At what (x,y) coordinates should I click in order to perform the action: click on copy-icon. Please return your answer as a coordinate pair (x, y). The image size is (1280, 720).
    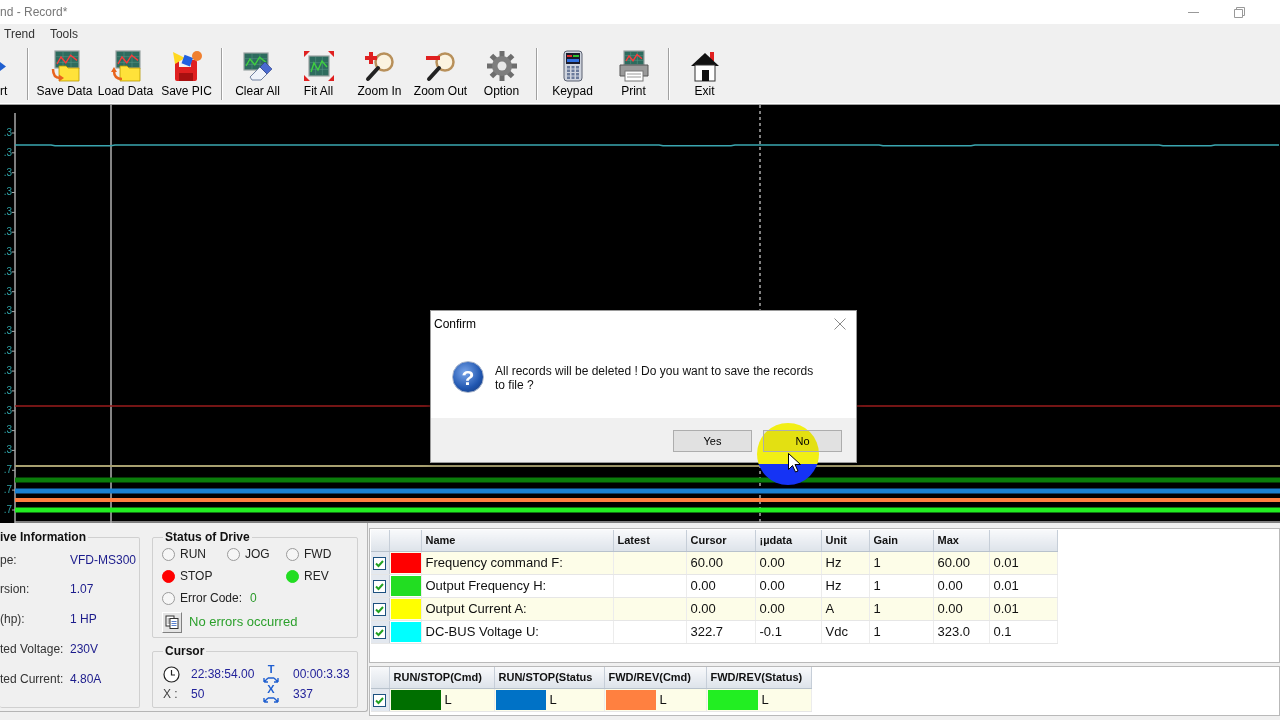
    Looking at the image, I should click on (172, 622).